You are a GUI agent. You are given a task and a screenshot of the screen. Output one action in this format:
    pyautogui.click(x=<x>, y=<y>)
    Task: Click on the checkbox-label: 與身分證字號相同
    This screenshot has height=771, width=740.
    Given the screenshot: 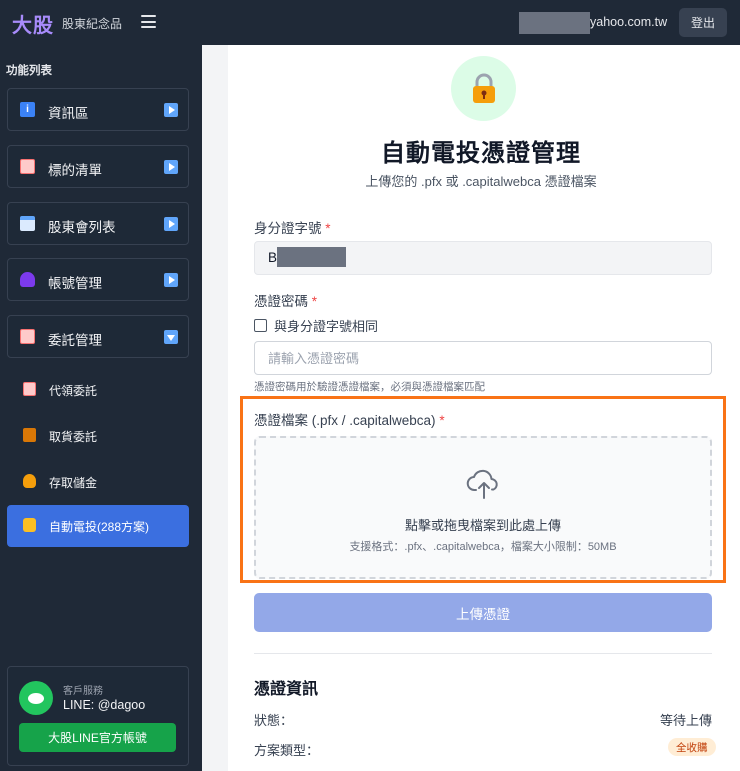 What is the action you would take?
    pyautogui.click(x=326, y=326)
    